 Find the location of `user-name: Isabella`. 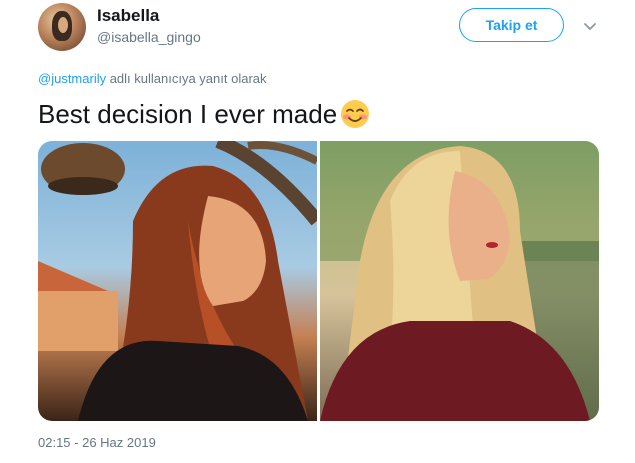

user-name: Isabella is located at coordinates (128, 16).